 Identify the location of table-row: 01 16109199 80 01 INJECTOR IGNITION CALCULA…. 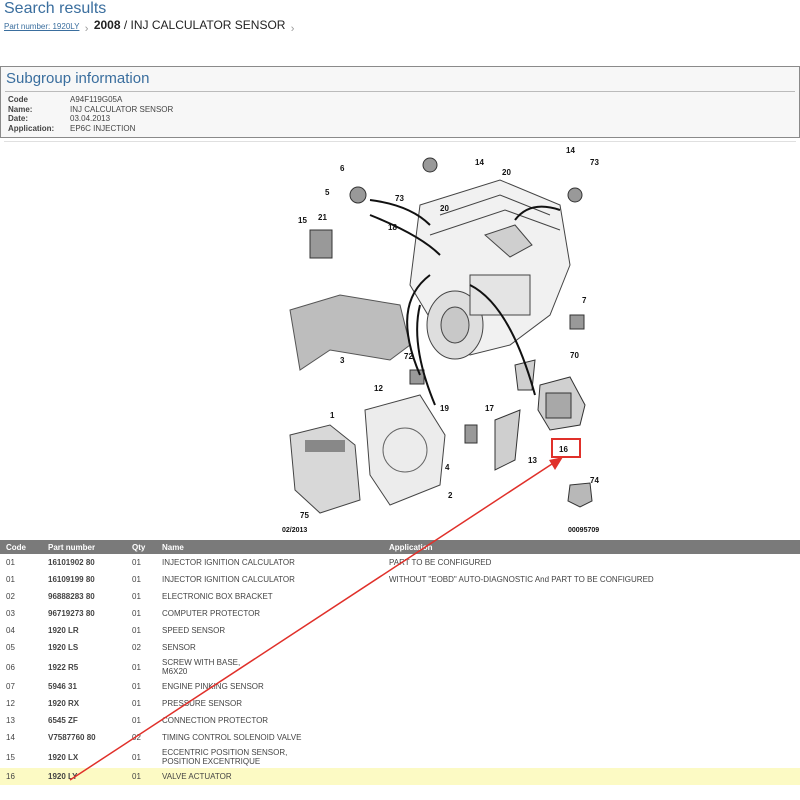
(400, 579).